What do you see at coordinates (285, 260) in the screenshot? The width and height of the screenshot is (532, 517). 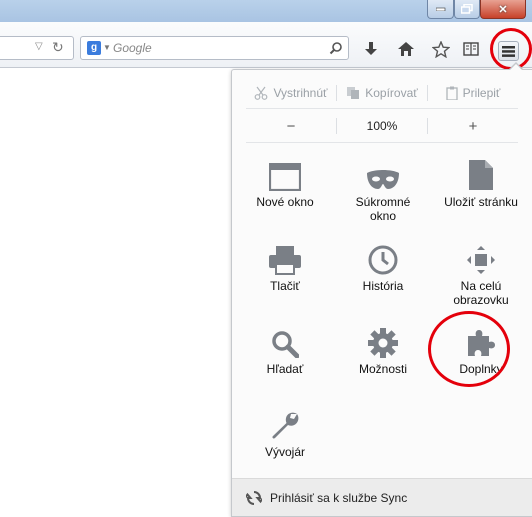 I see `printer-icon` at bounding box center [285, 260].